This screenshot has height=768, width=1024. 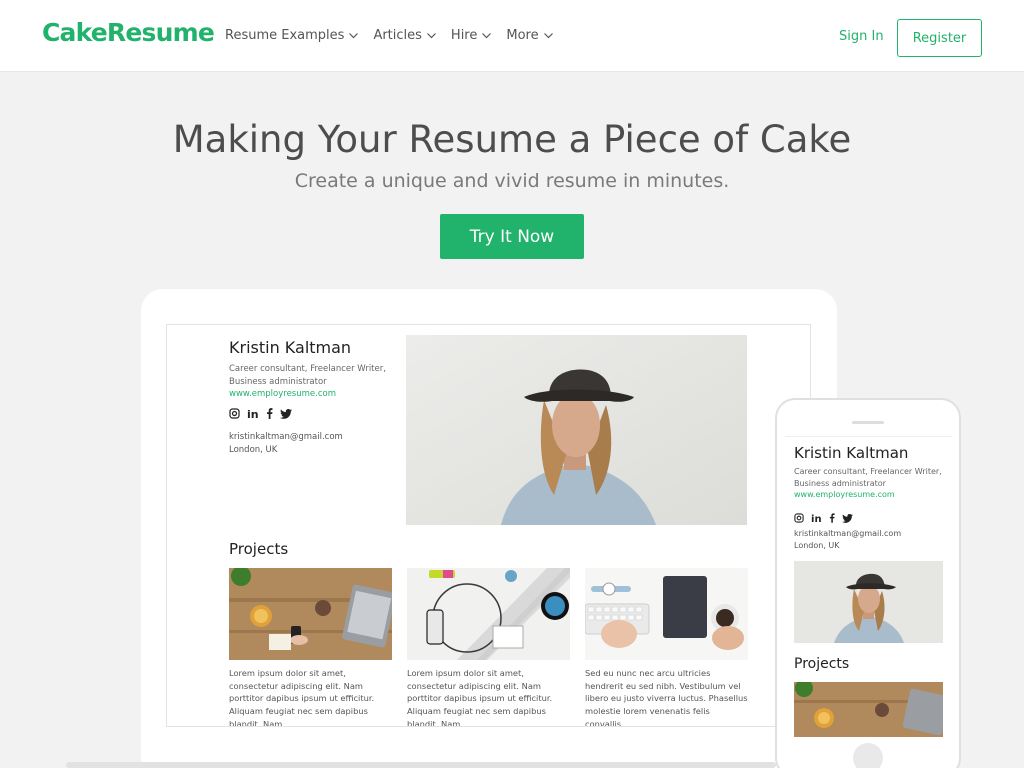 What do you see at coordinates (512, 139) in the screenshot?
I see `hero-title: Making Your Resume a Piece of Cake` at bounding box center [512, 139].